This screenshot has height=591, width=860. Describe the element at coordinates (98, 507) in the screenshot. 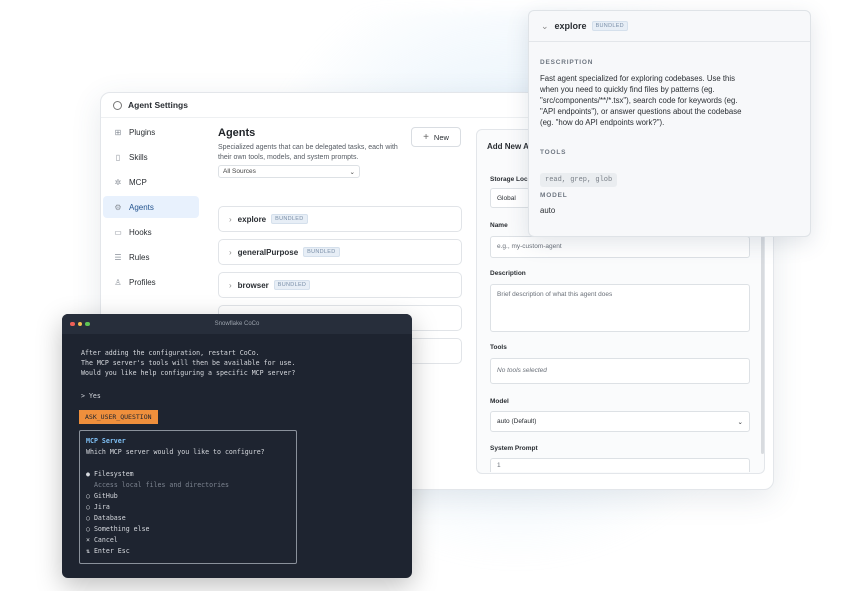

I see `mcp-option-jira: ○ Jira` at that location.